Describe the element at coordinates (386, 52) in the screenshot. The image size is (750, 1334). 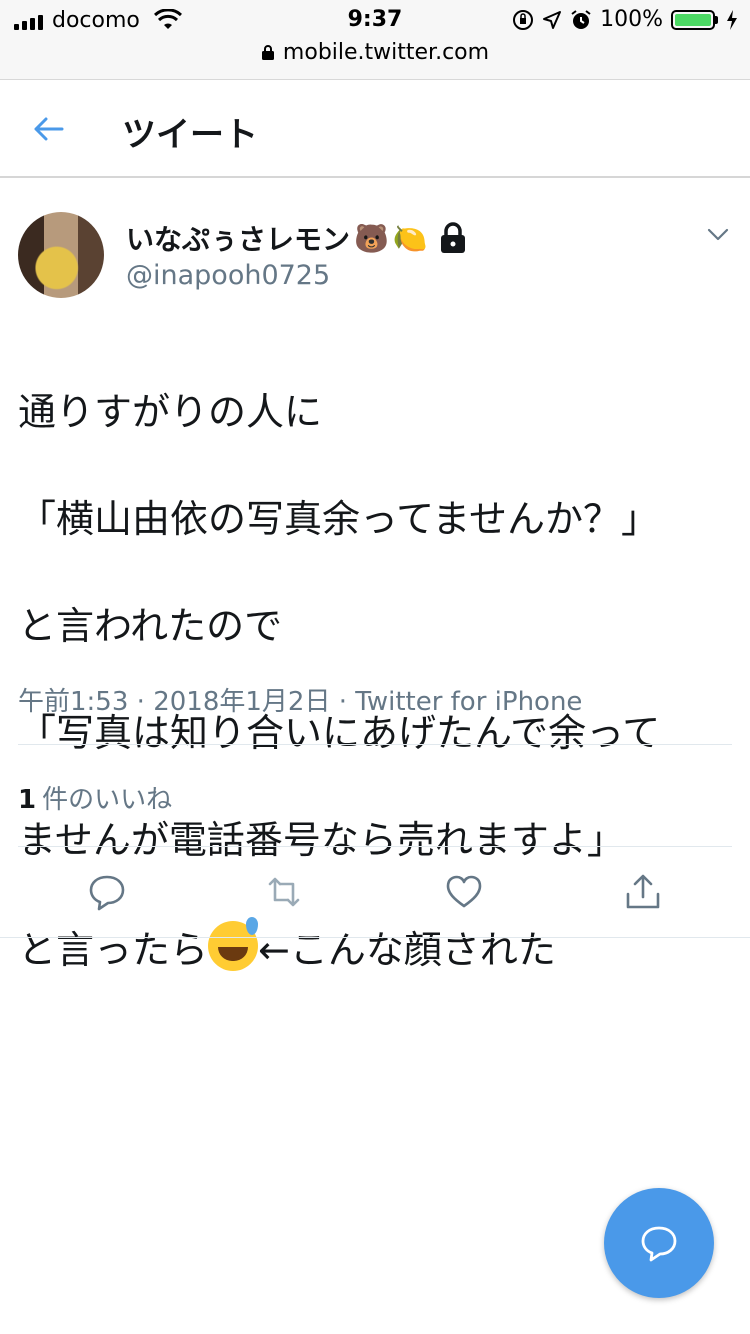
I see `url-text: mobile.twitter.com` at that location.